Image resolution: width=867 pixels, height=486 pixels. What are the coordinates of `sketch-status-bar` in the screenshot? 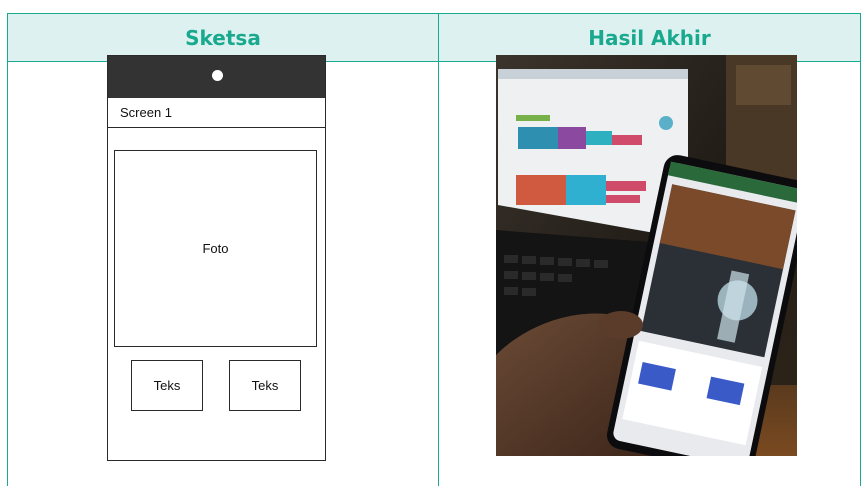 It's located at (216, 77).